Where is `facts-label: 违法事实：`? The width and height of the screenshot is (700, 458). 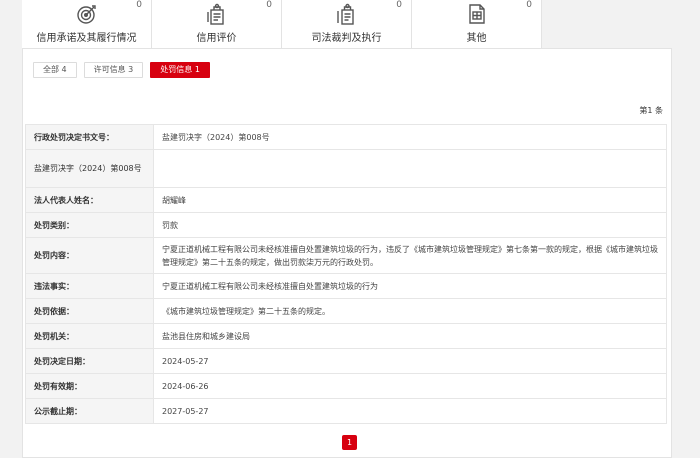
facts-label: 违法事实： is located at coordinates (89, 286).